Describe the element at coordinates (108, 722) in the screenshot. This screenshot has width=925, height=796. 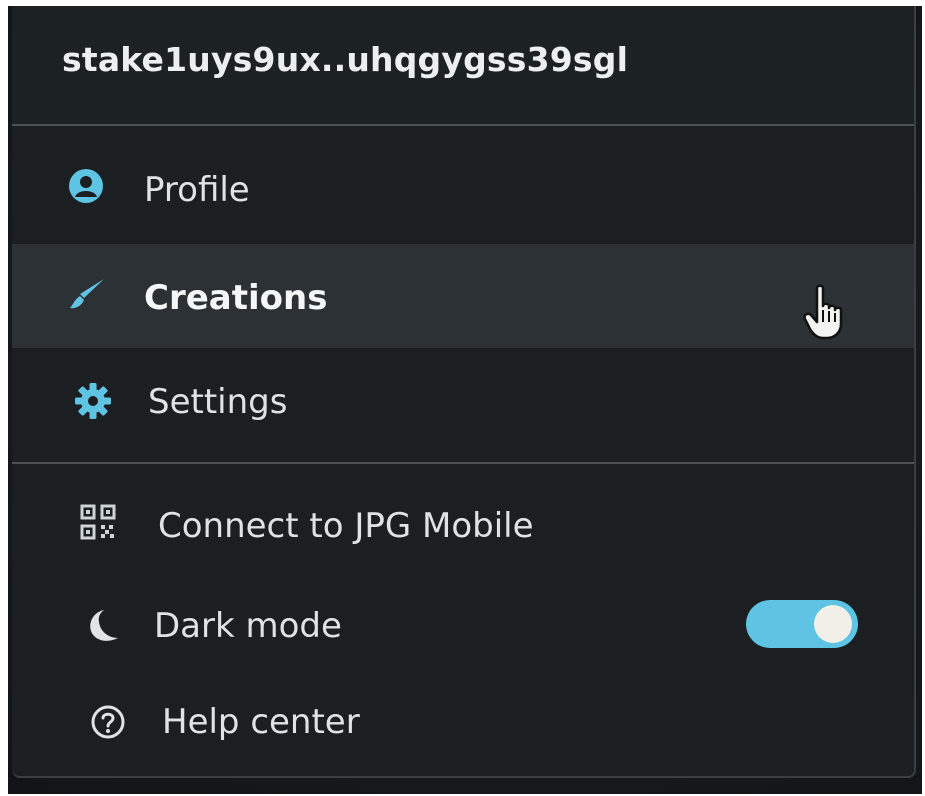
I see `question-circle-icon` at that location.